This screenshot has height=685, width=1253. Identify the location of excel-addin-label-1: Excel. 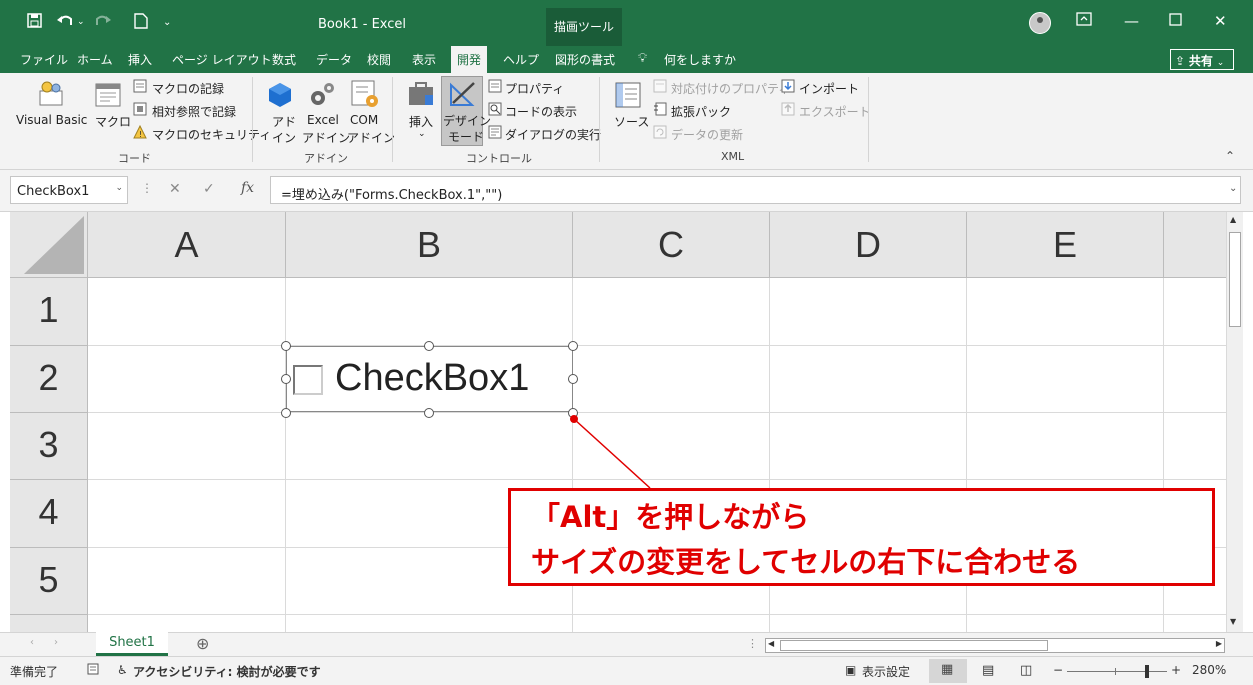
(323, 120).